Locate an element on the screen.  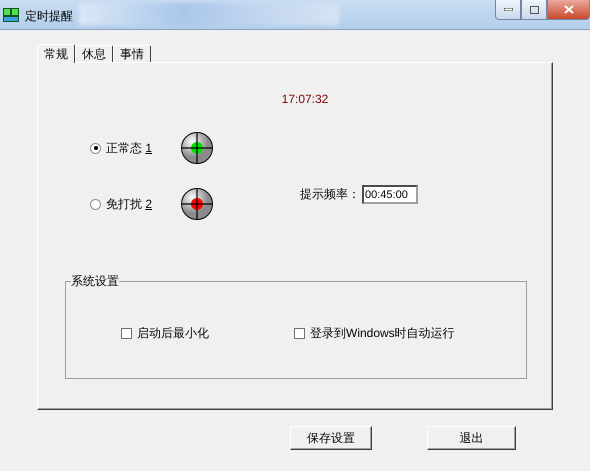
radio-label: 正常态 1 is located at coordinates (129, 148).